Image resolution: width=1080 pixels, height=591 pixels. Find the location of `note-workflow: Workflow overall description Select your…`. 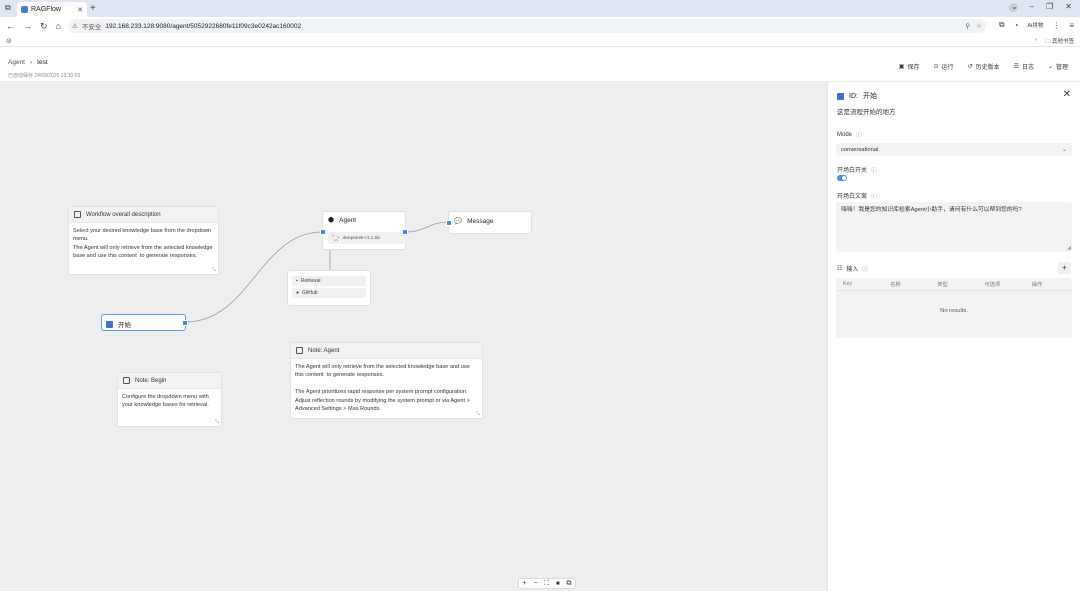

note-workflow: Workflow overall description Select your… is located at coordinates (143, 240).